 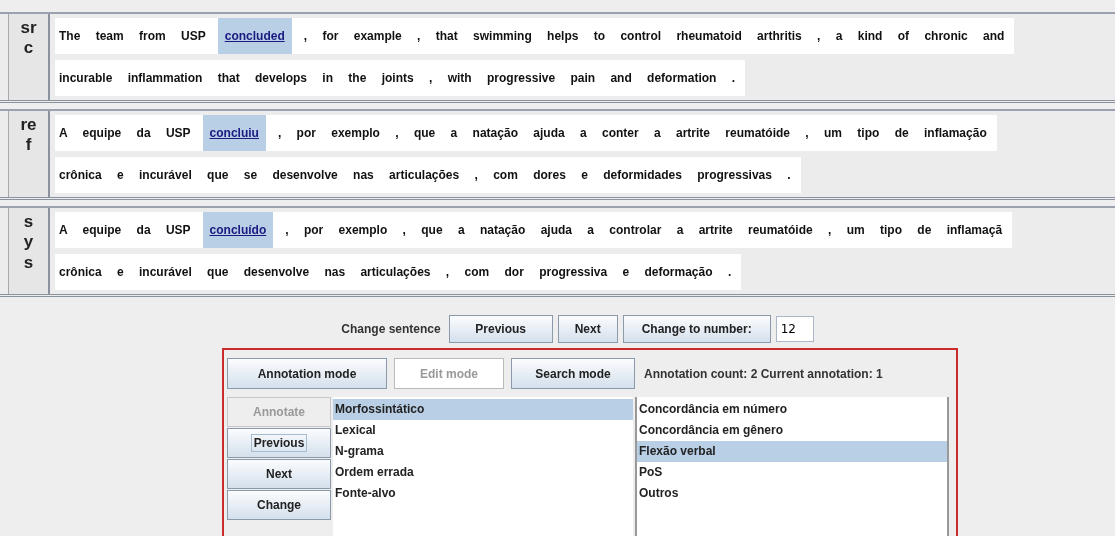 I want to click on category-item: N-grama, so click(x=483, y=451).